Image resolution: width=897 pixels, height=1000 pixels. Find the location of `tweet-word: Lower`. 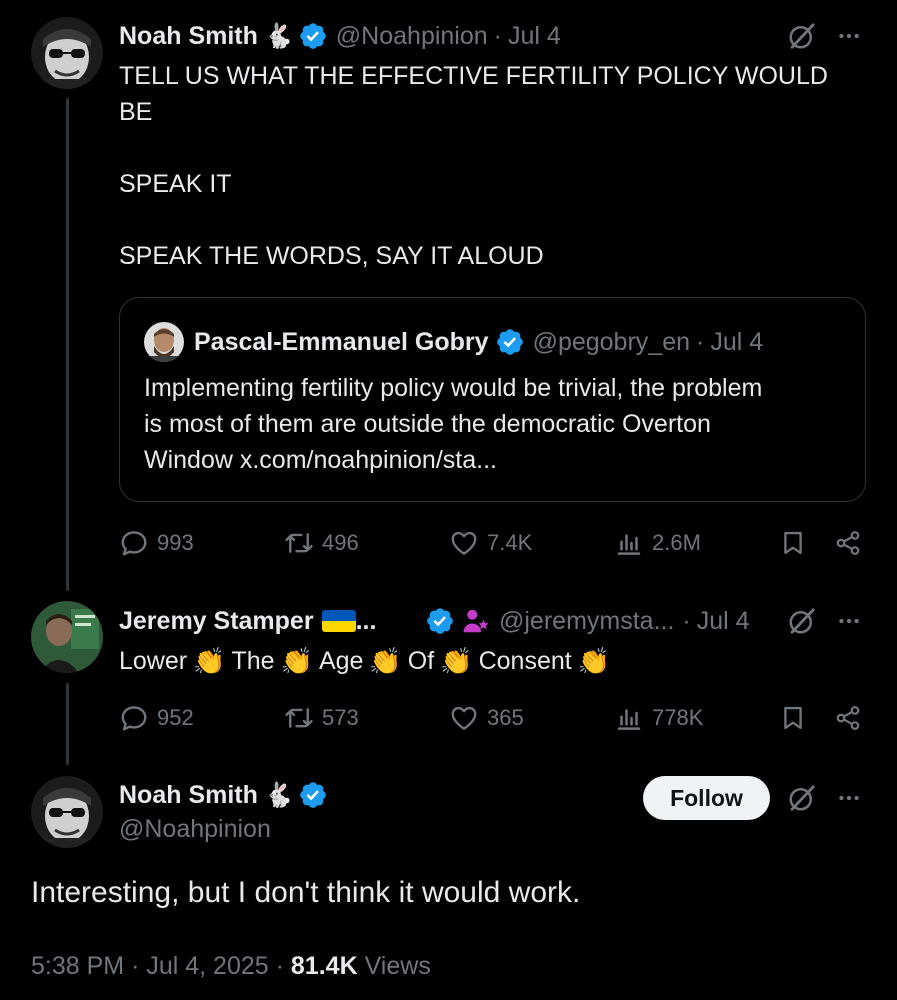

tweet-word: Lower is located at coordinates (153, 660).